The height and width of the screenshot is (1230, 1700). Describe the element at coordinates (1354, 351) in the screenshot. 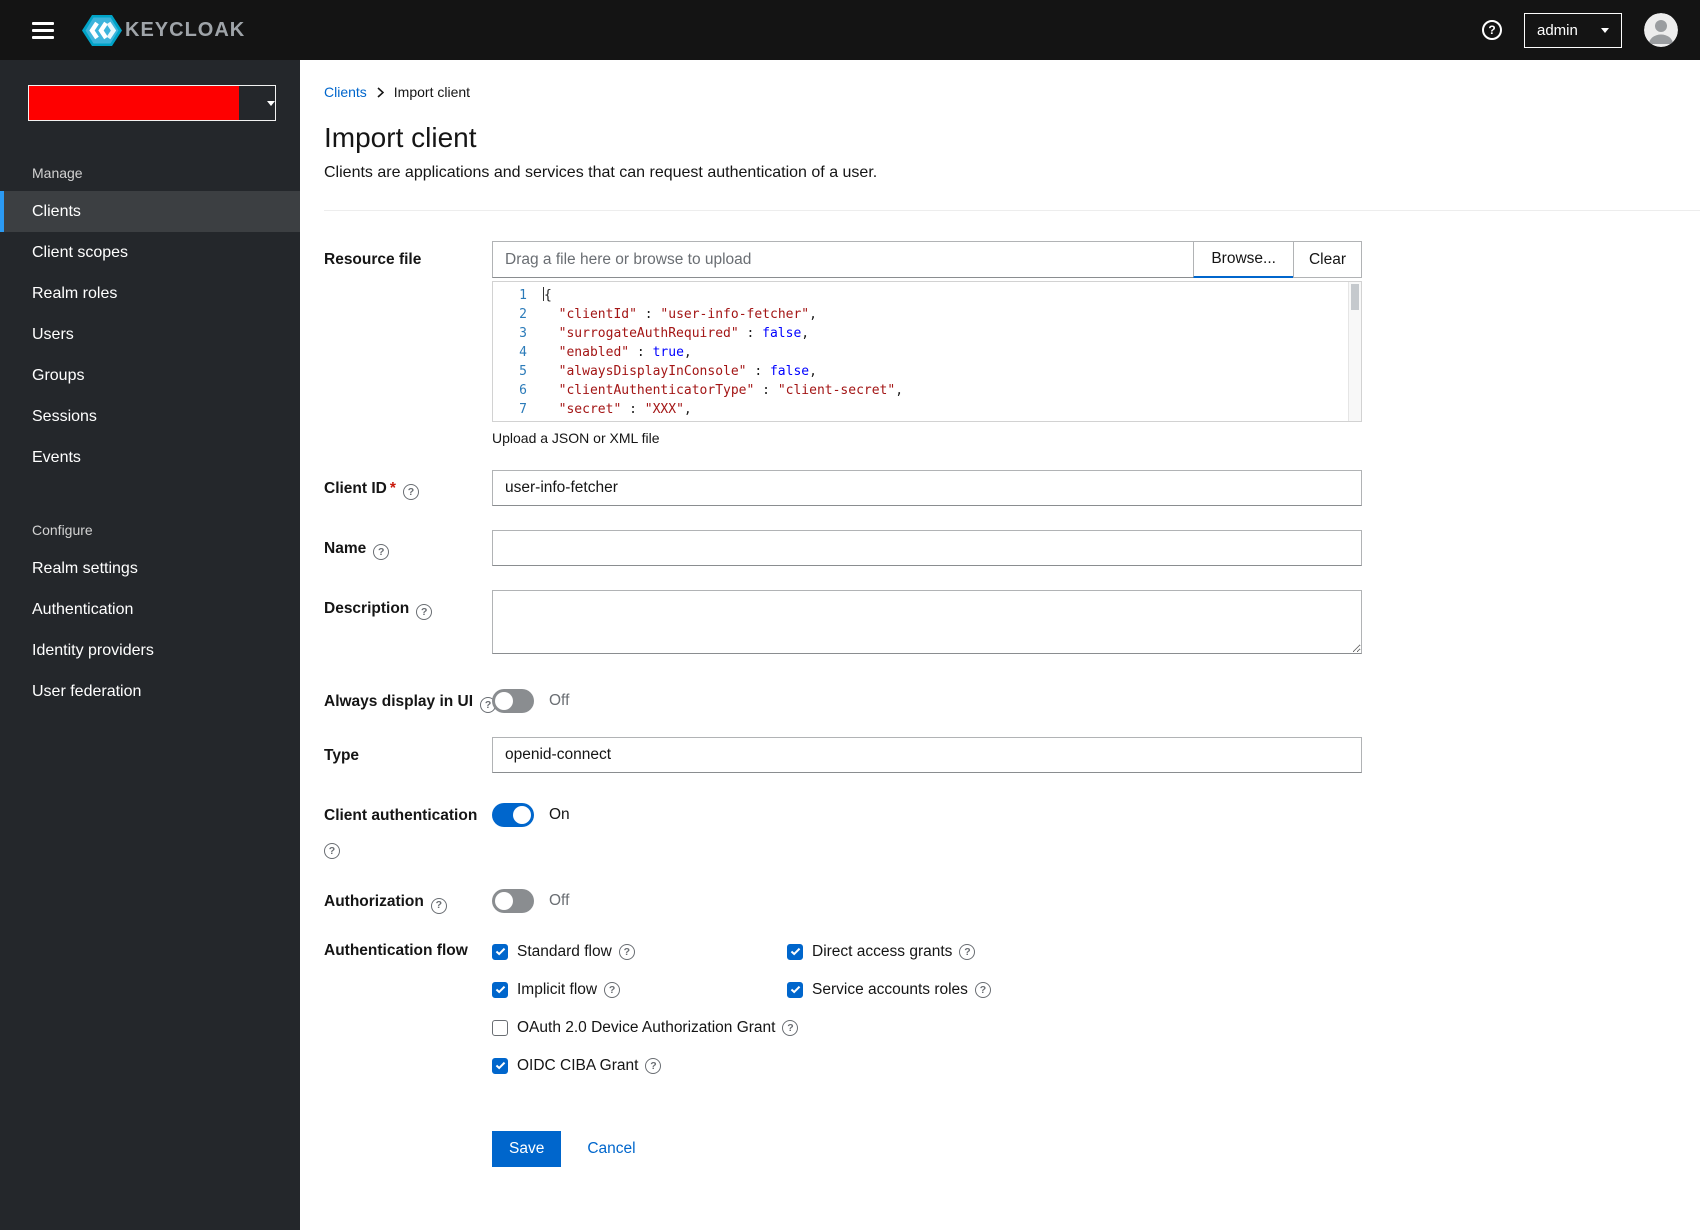

I see `scrollbar` at that location.